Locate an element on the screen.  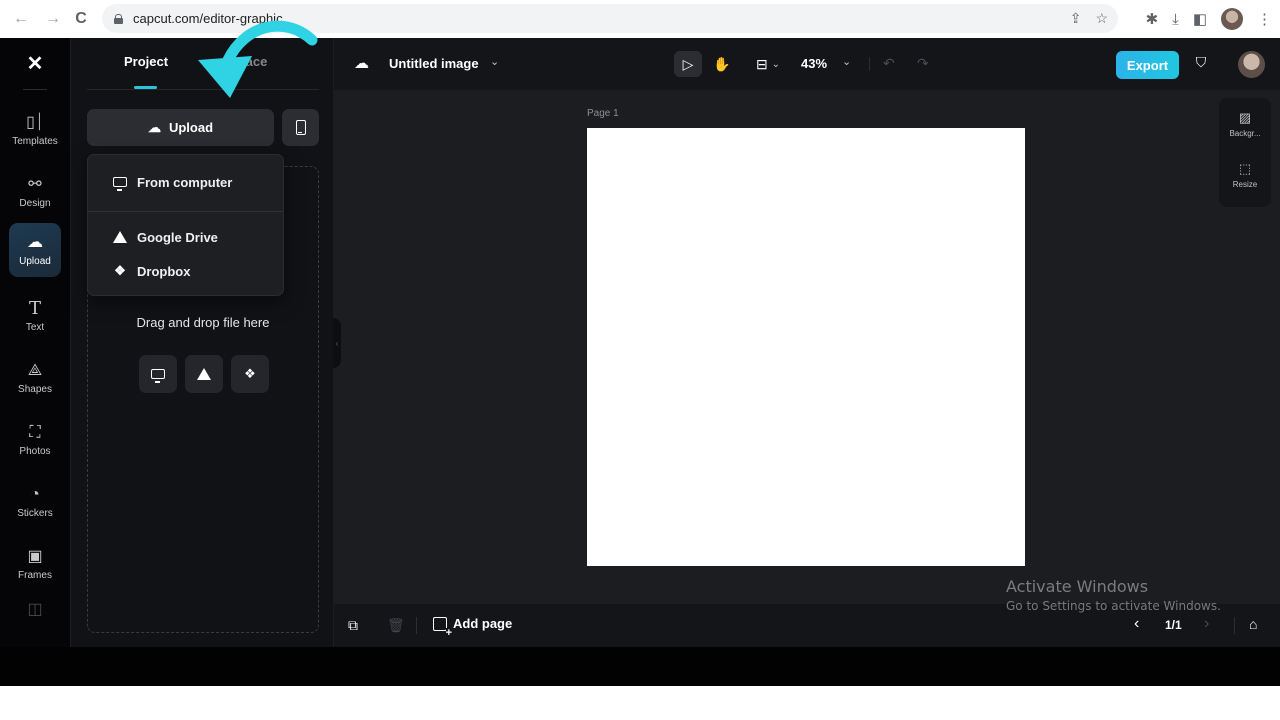
upload-button: ☁ Upload is located at coordinates (180, 127).